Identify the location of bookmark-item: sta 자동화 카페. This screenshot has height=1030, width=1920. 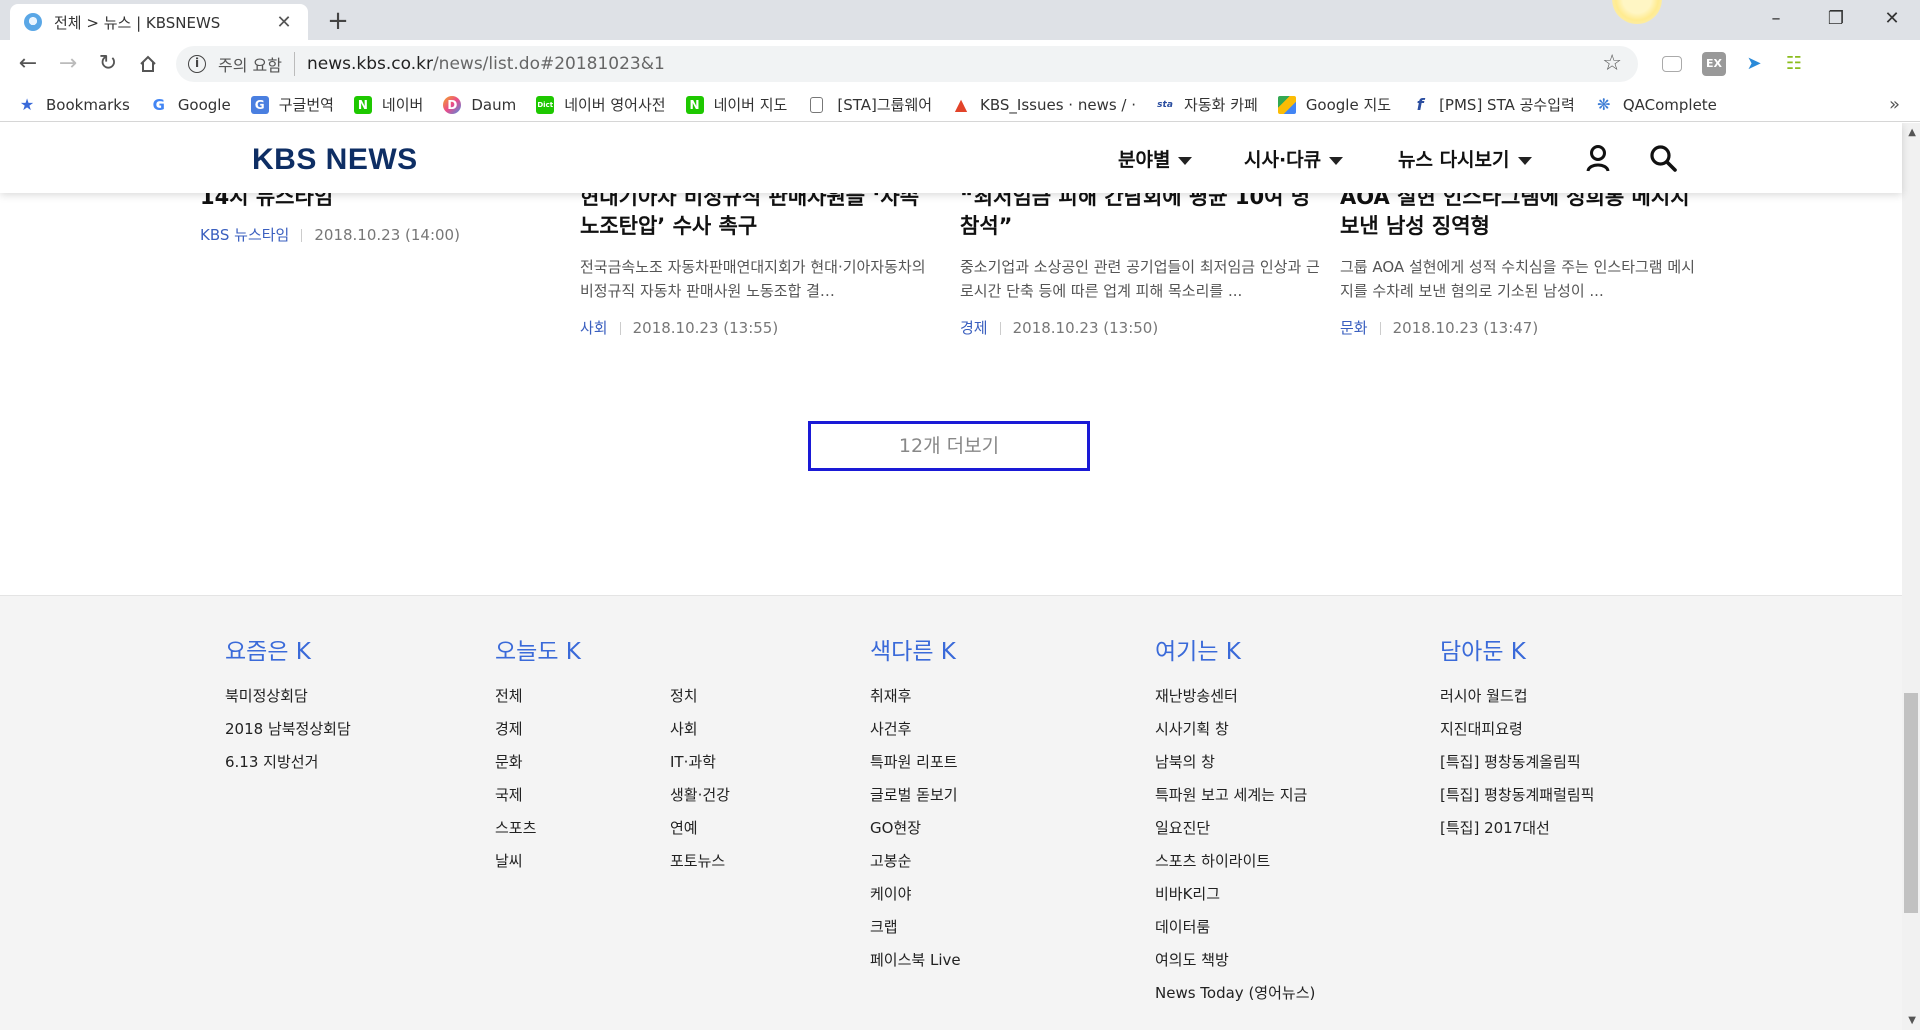
(1207, 104).